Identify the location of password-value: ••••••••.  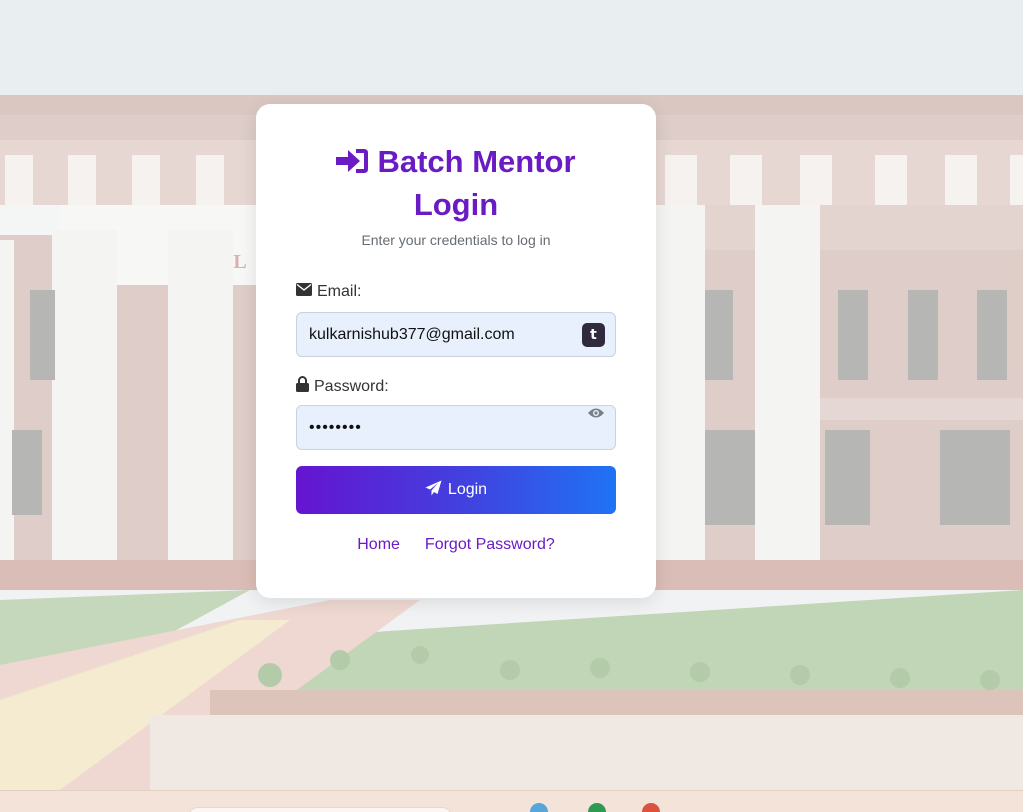
(335, 427).